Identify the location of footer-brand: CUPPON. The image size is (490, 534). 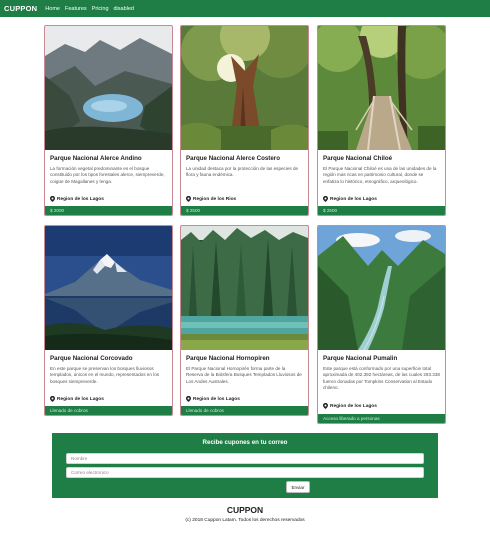
(245, 510).